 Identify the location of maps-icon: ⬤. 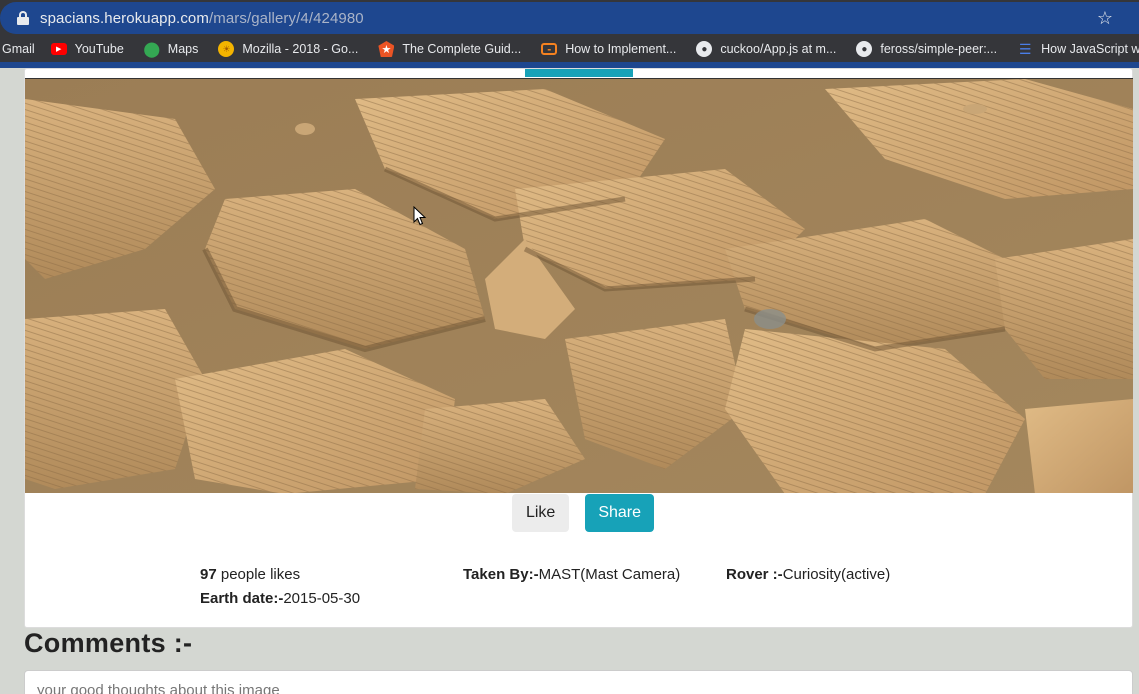
(152, 49).